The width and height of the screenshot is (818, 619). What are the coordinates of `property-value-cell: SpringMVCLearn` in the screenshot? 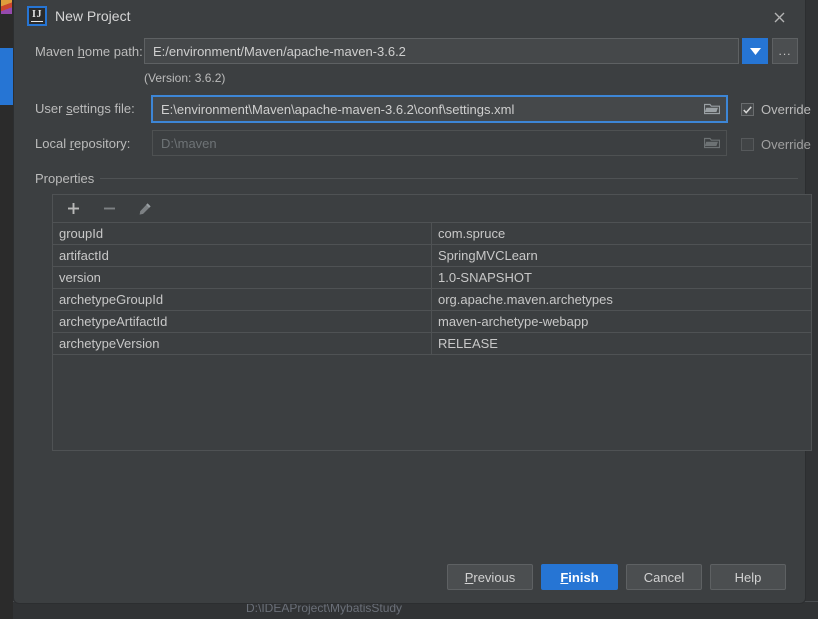 It's located at (488, 255).